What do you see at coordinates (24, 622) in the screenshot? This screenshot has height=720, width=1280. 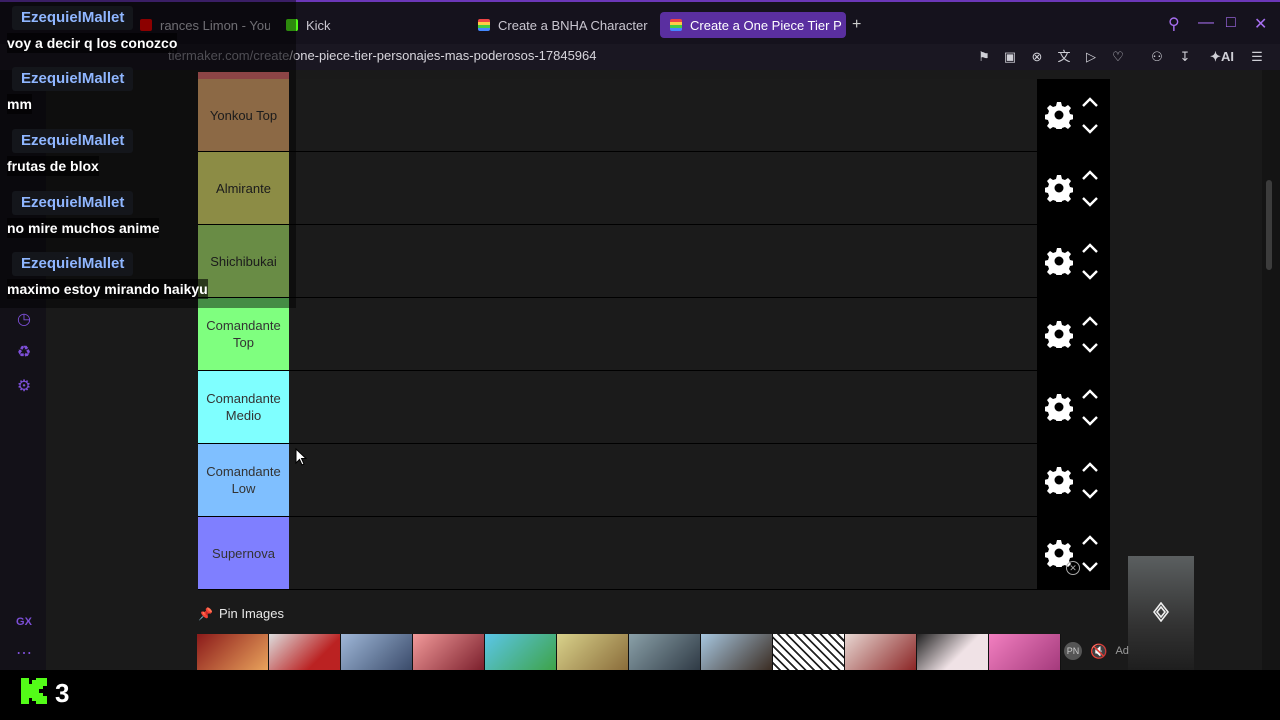 I see `gx-icon: GX` at bounding box center [24, 622].